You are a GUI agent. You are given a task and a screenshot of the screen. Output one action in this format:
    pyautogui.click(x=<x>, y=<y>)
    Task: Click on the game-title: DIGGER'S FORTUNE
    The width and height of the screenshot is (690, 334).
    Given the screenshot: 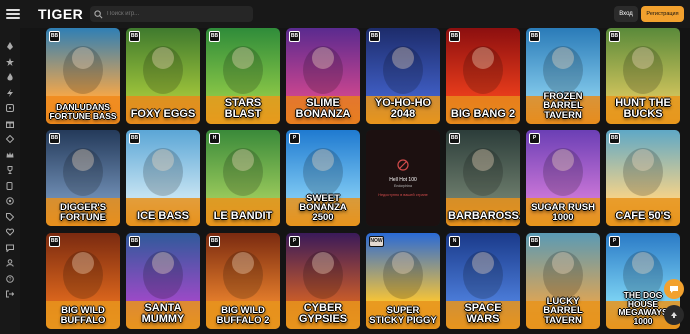 What is the action you would take?
    pyautogui.click(x=83, y=212)
    